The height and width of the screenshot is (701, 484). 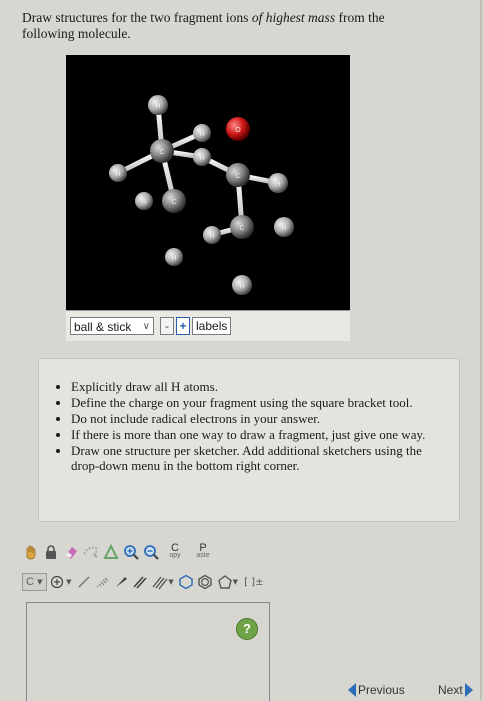 What do you see at coordinates (71, 552) in the screenshot?
I see `eraser-icon` at bounding box center [71, 552].